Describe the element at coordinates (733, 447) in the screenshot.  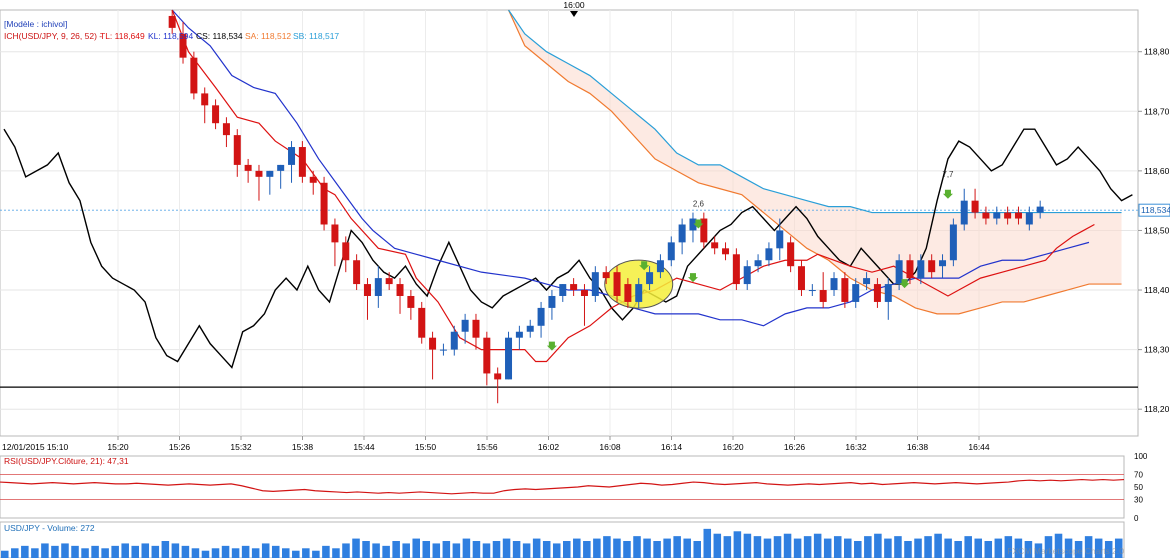
I see `x-tick-label: 16:20` at that location.